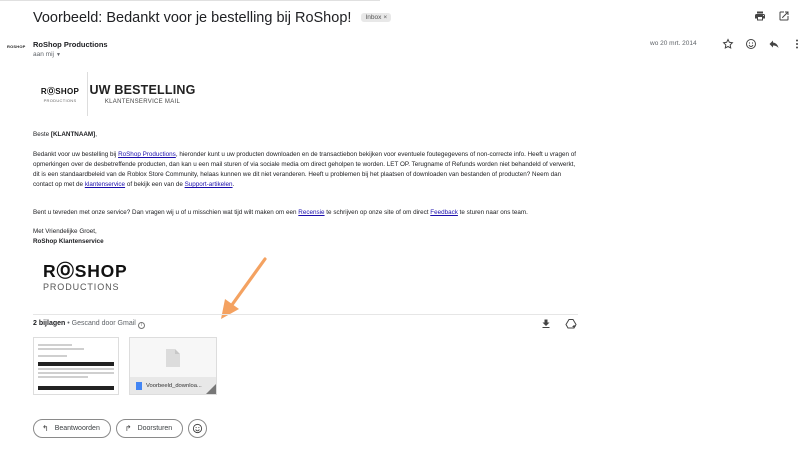 The width and height of the screenshot is (800, 450). I want to click on sender-name: RoShop Productions, so click(70, 44).